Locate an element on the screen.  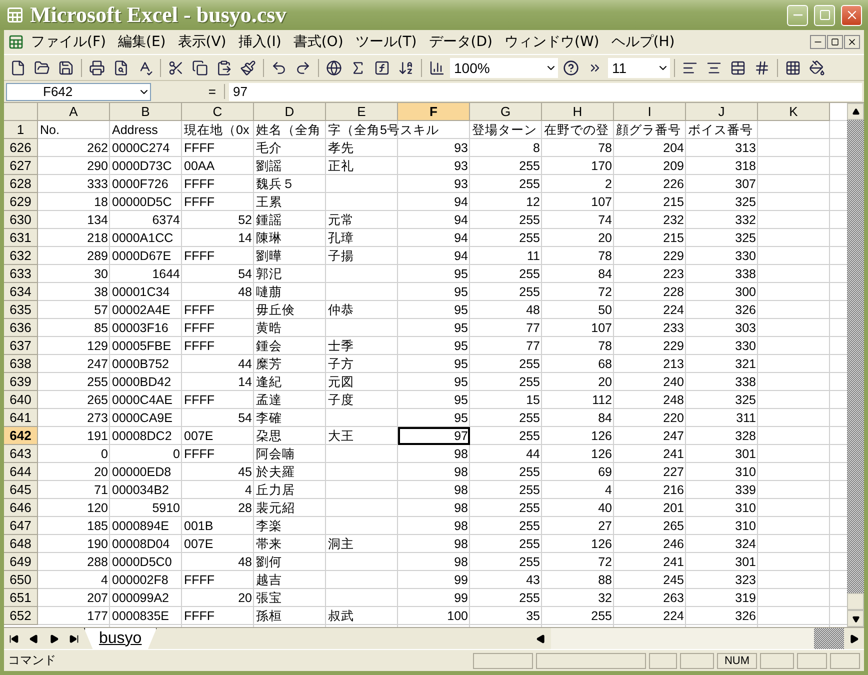
table-cell-text: 93 is located at coordinates (461, 184).